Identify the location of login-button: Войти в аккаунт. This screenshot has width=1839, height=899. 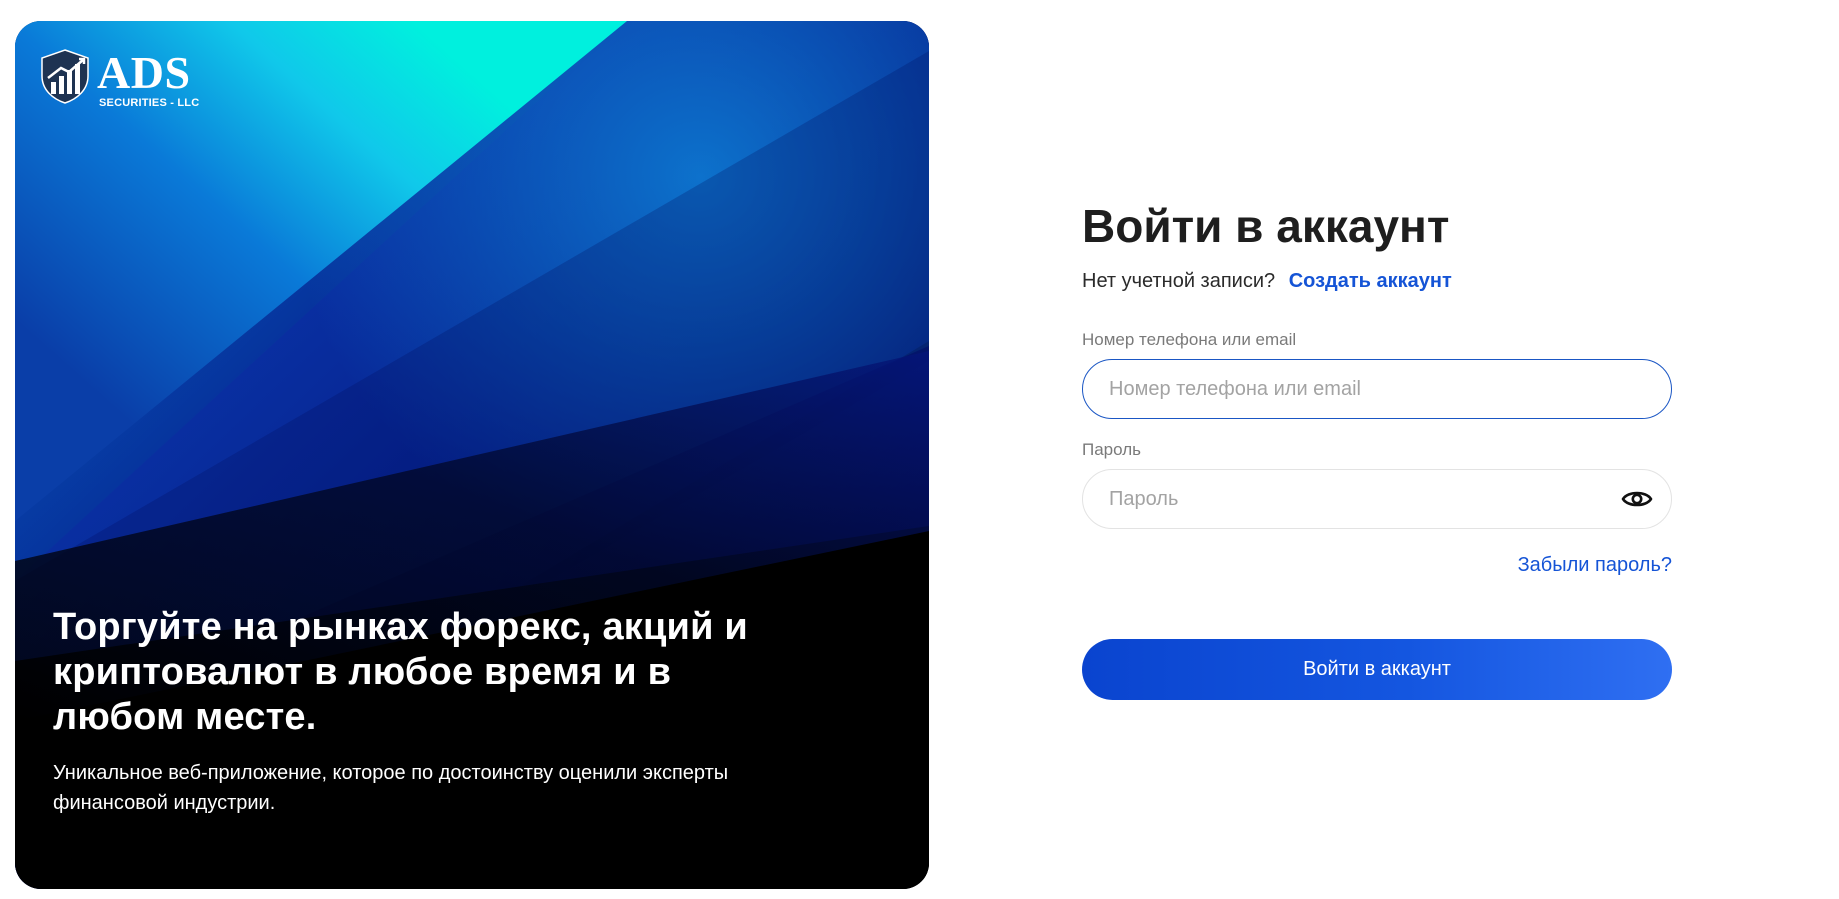
(1377, 669).